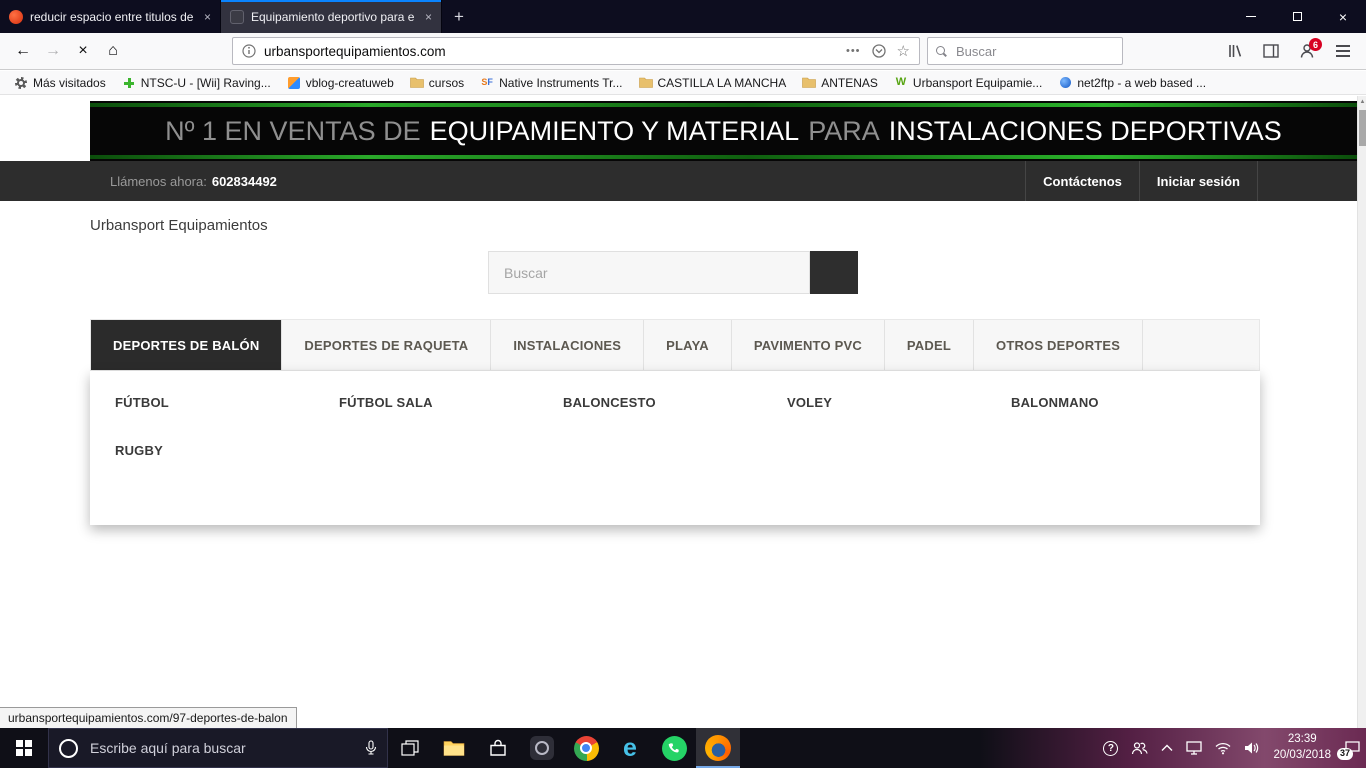 Image resolution: width=1366 pixels, height=768 pixels. Describe the element at coordinates (1034, 51) in the screenshot. I see `browser-search-input` at that location.